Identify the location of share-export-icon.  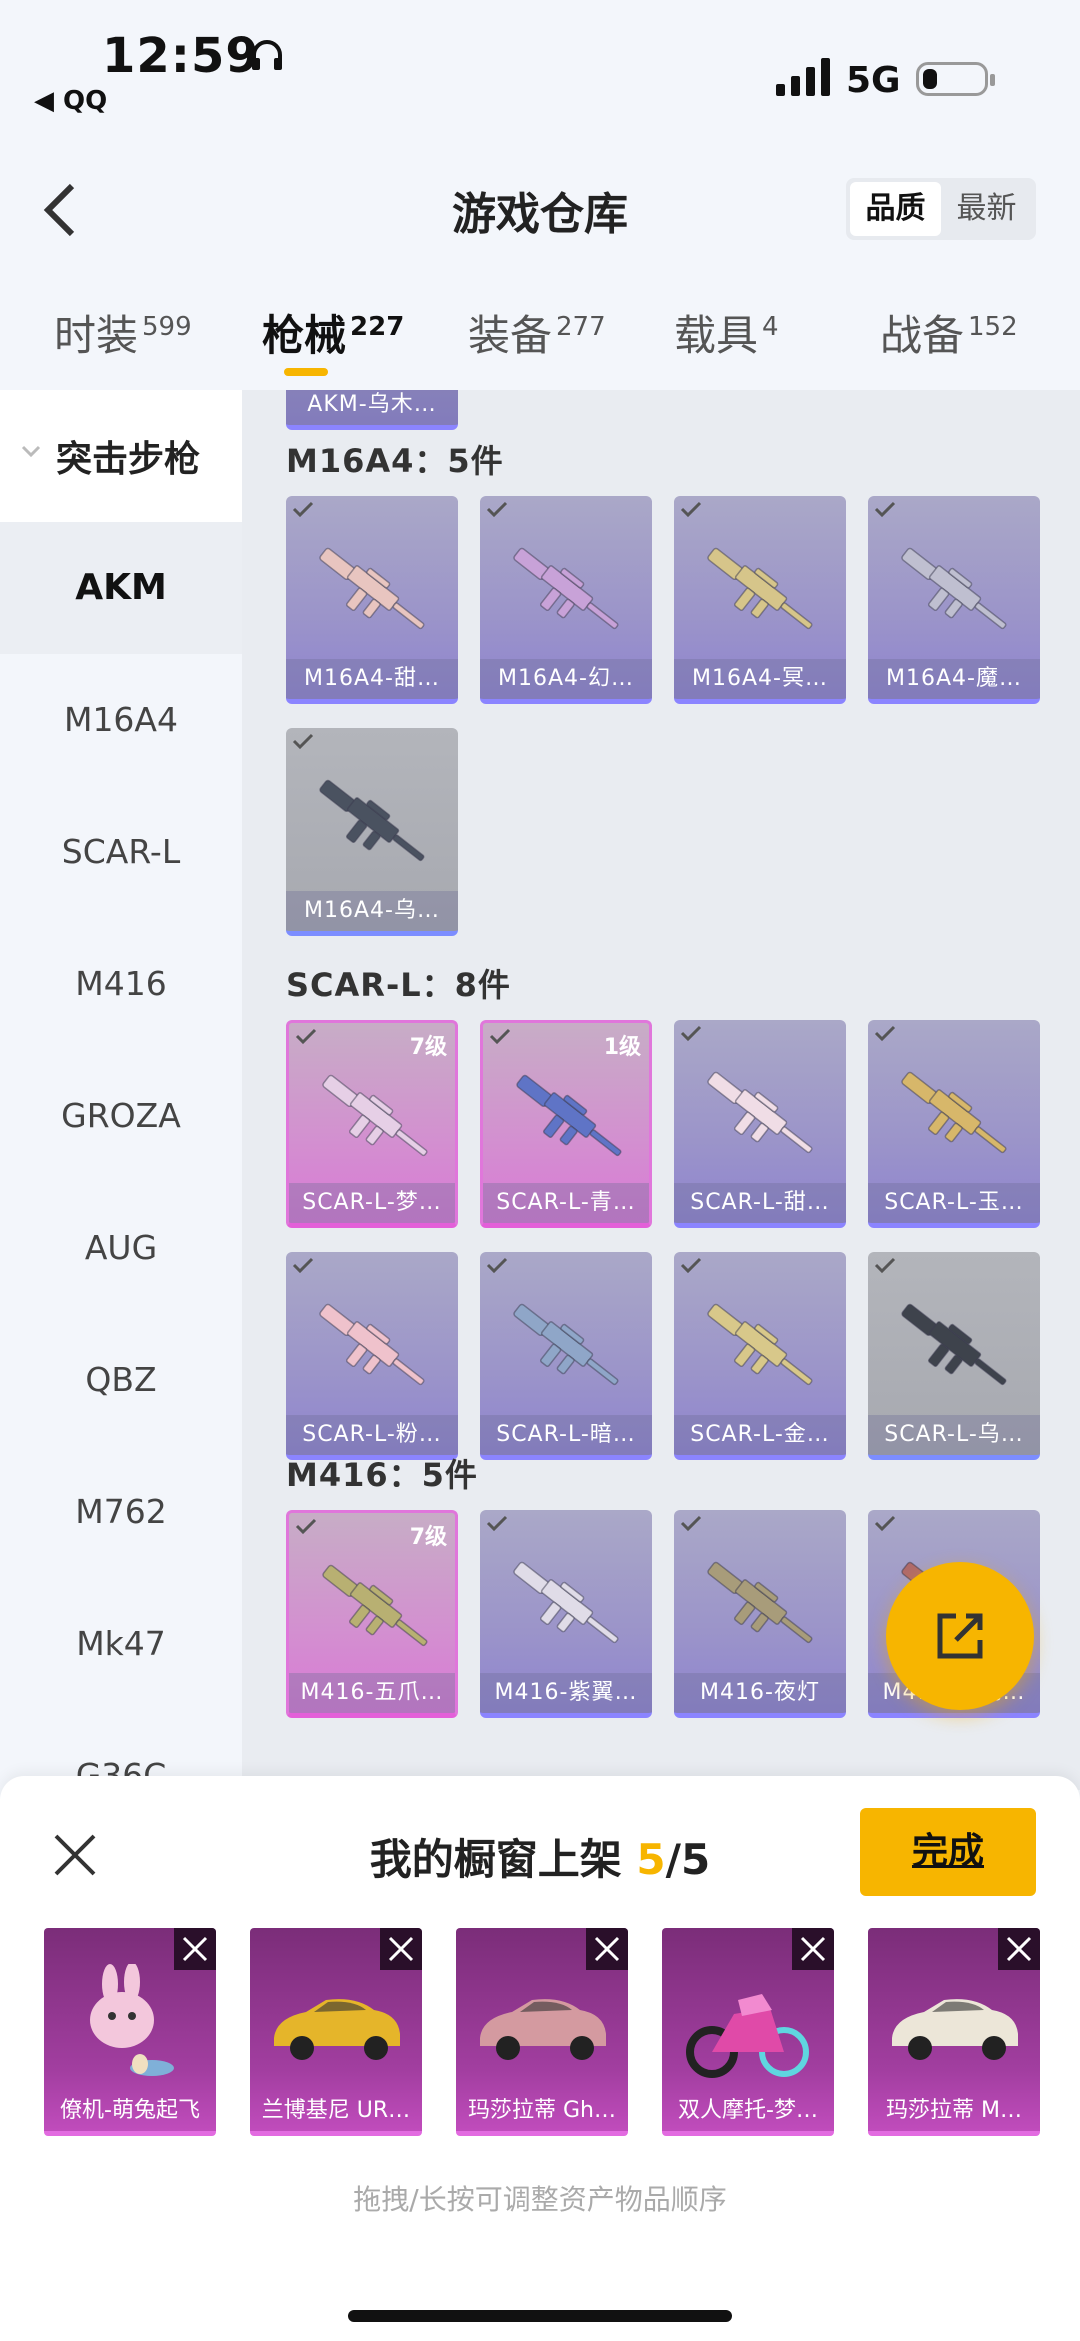
(960, 1636).